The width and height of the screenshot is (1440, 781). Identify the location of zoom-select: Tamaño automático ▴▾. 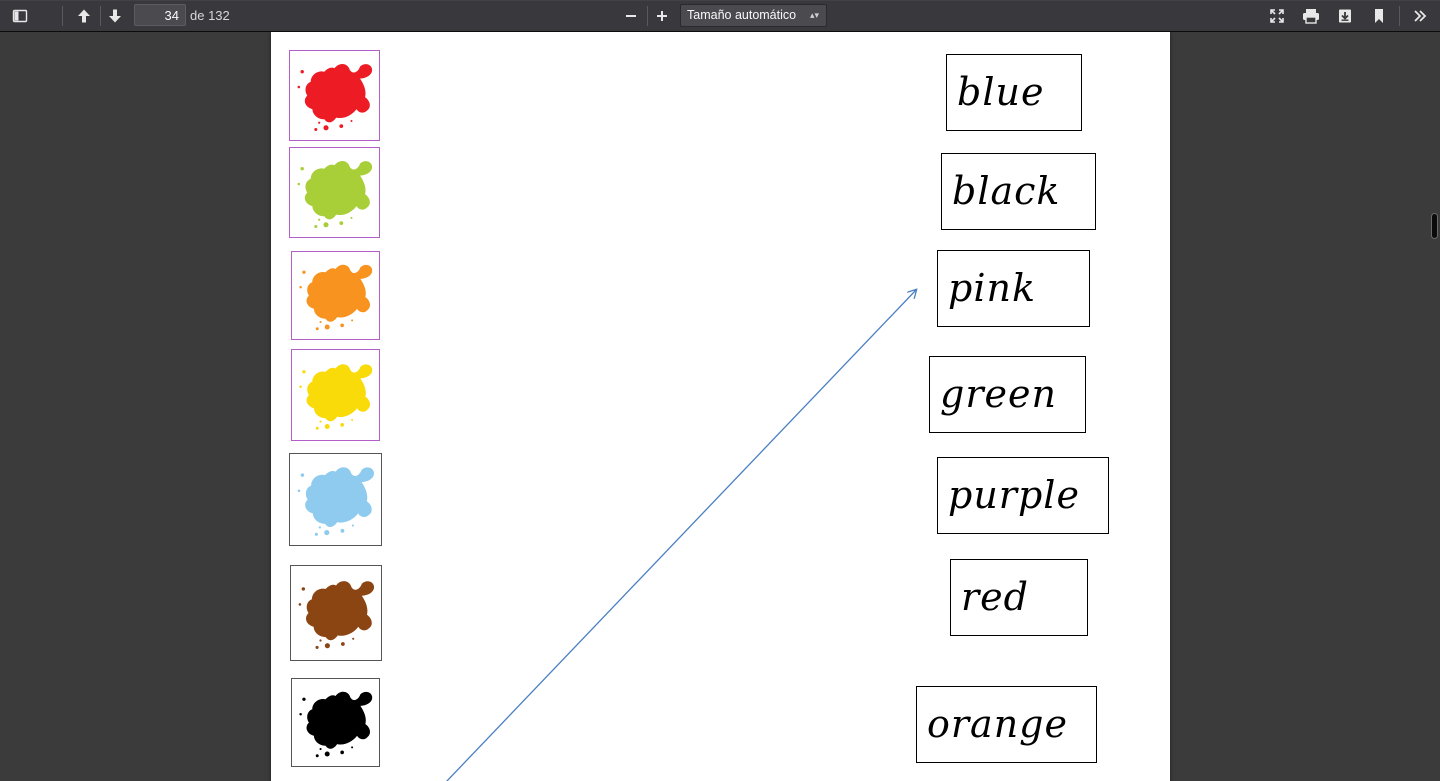
(753, 15).